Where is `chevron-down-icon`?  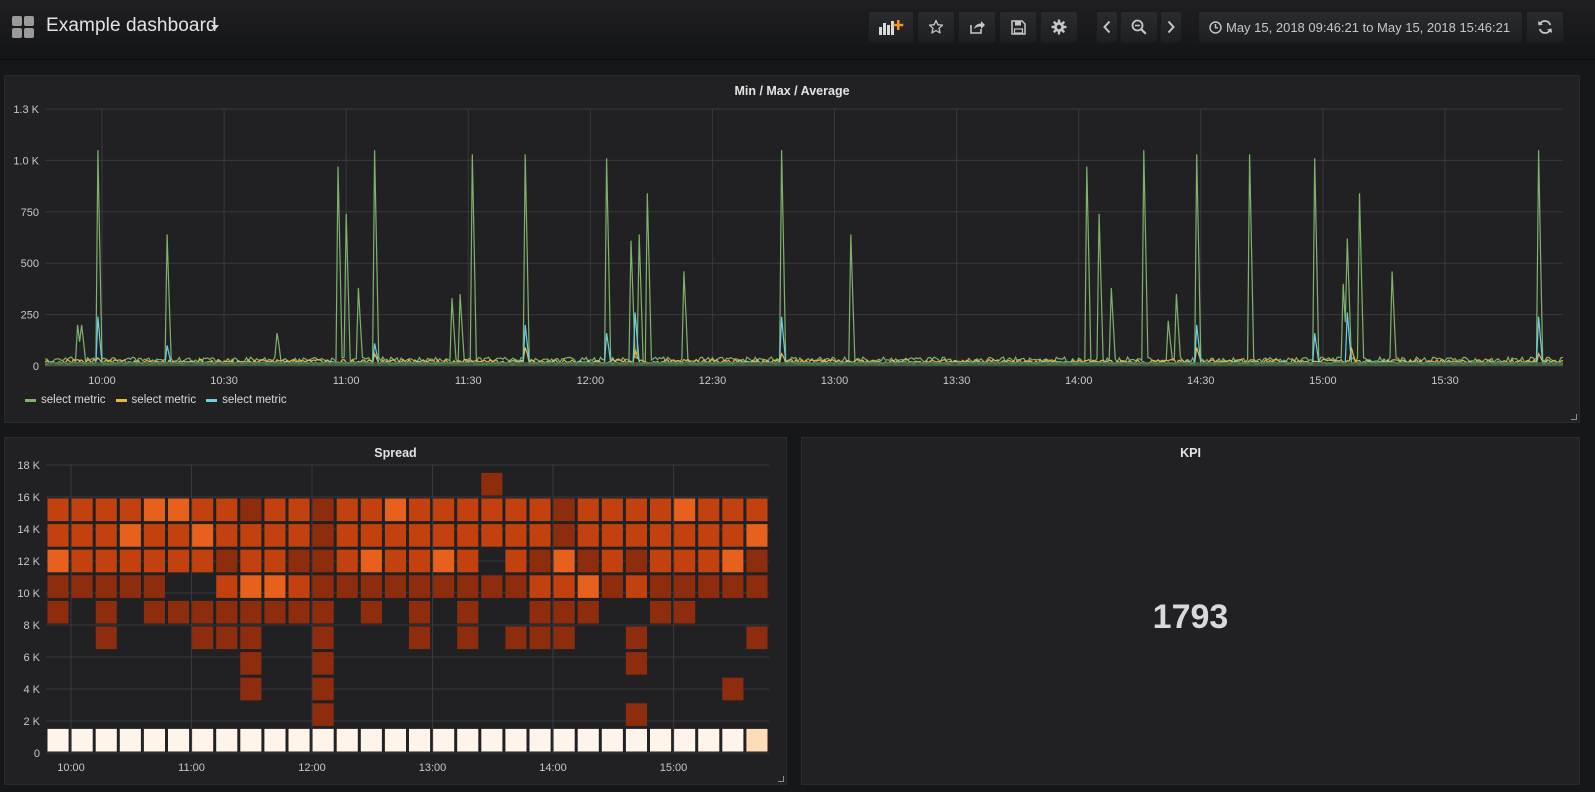
chevron-down-icon is located at coordinates (215, 27).